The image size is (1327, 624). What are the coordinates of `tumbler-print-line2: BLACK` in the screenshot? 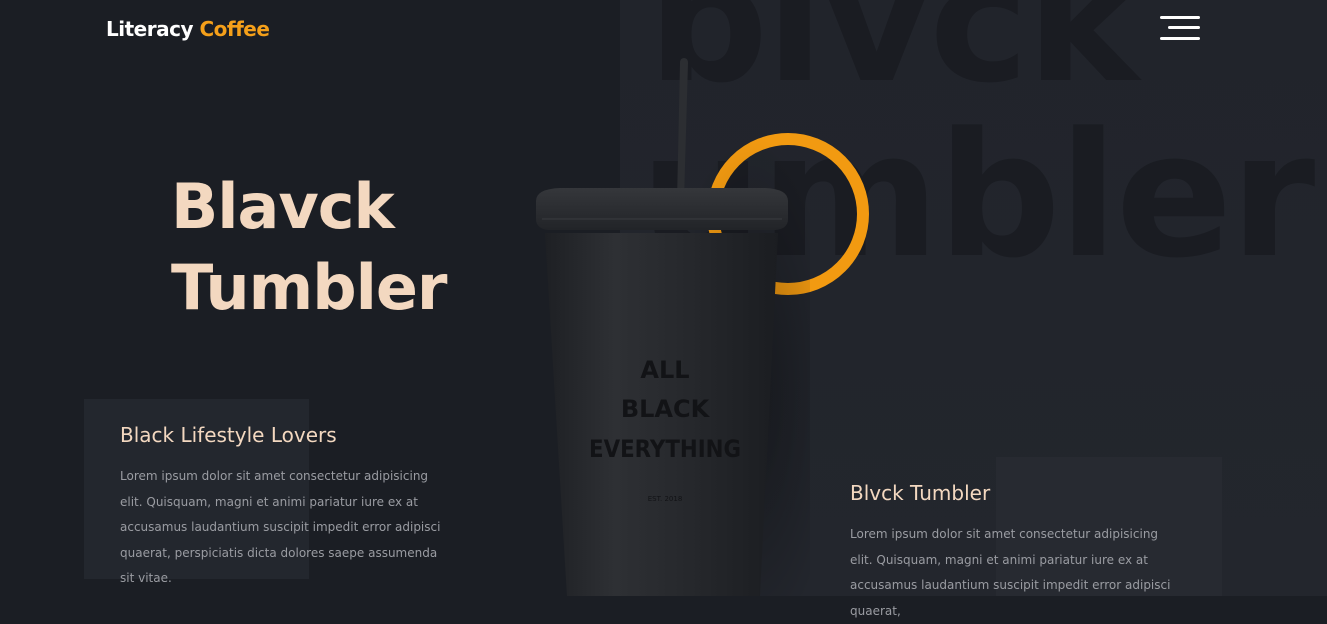 It's located at (666, 409).